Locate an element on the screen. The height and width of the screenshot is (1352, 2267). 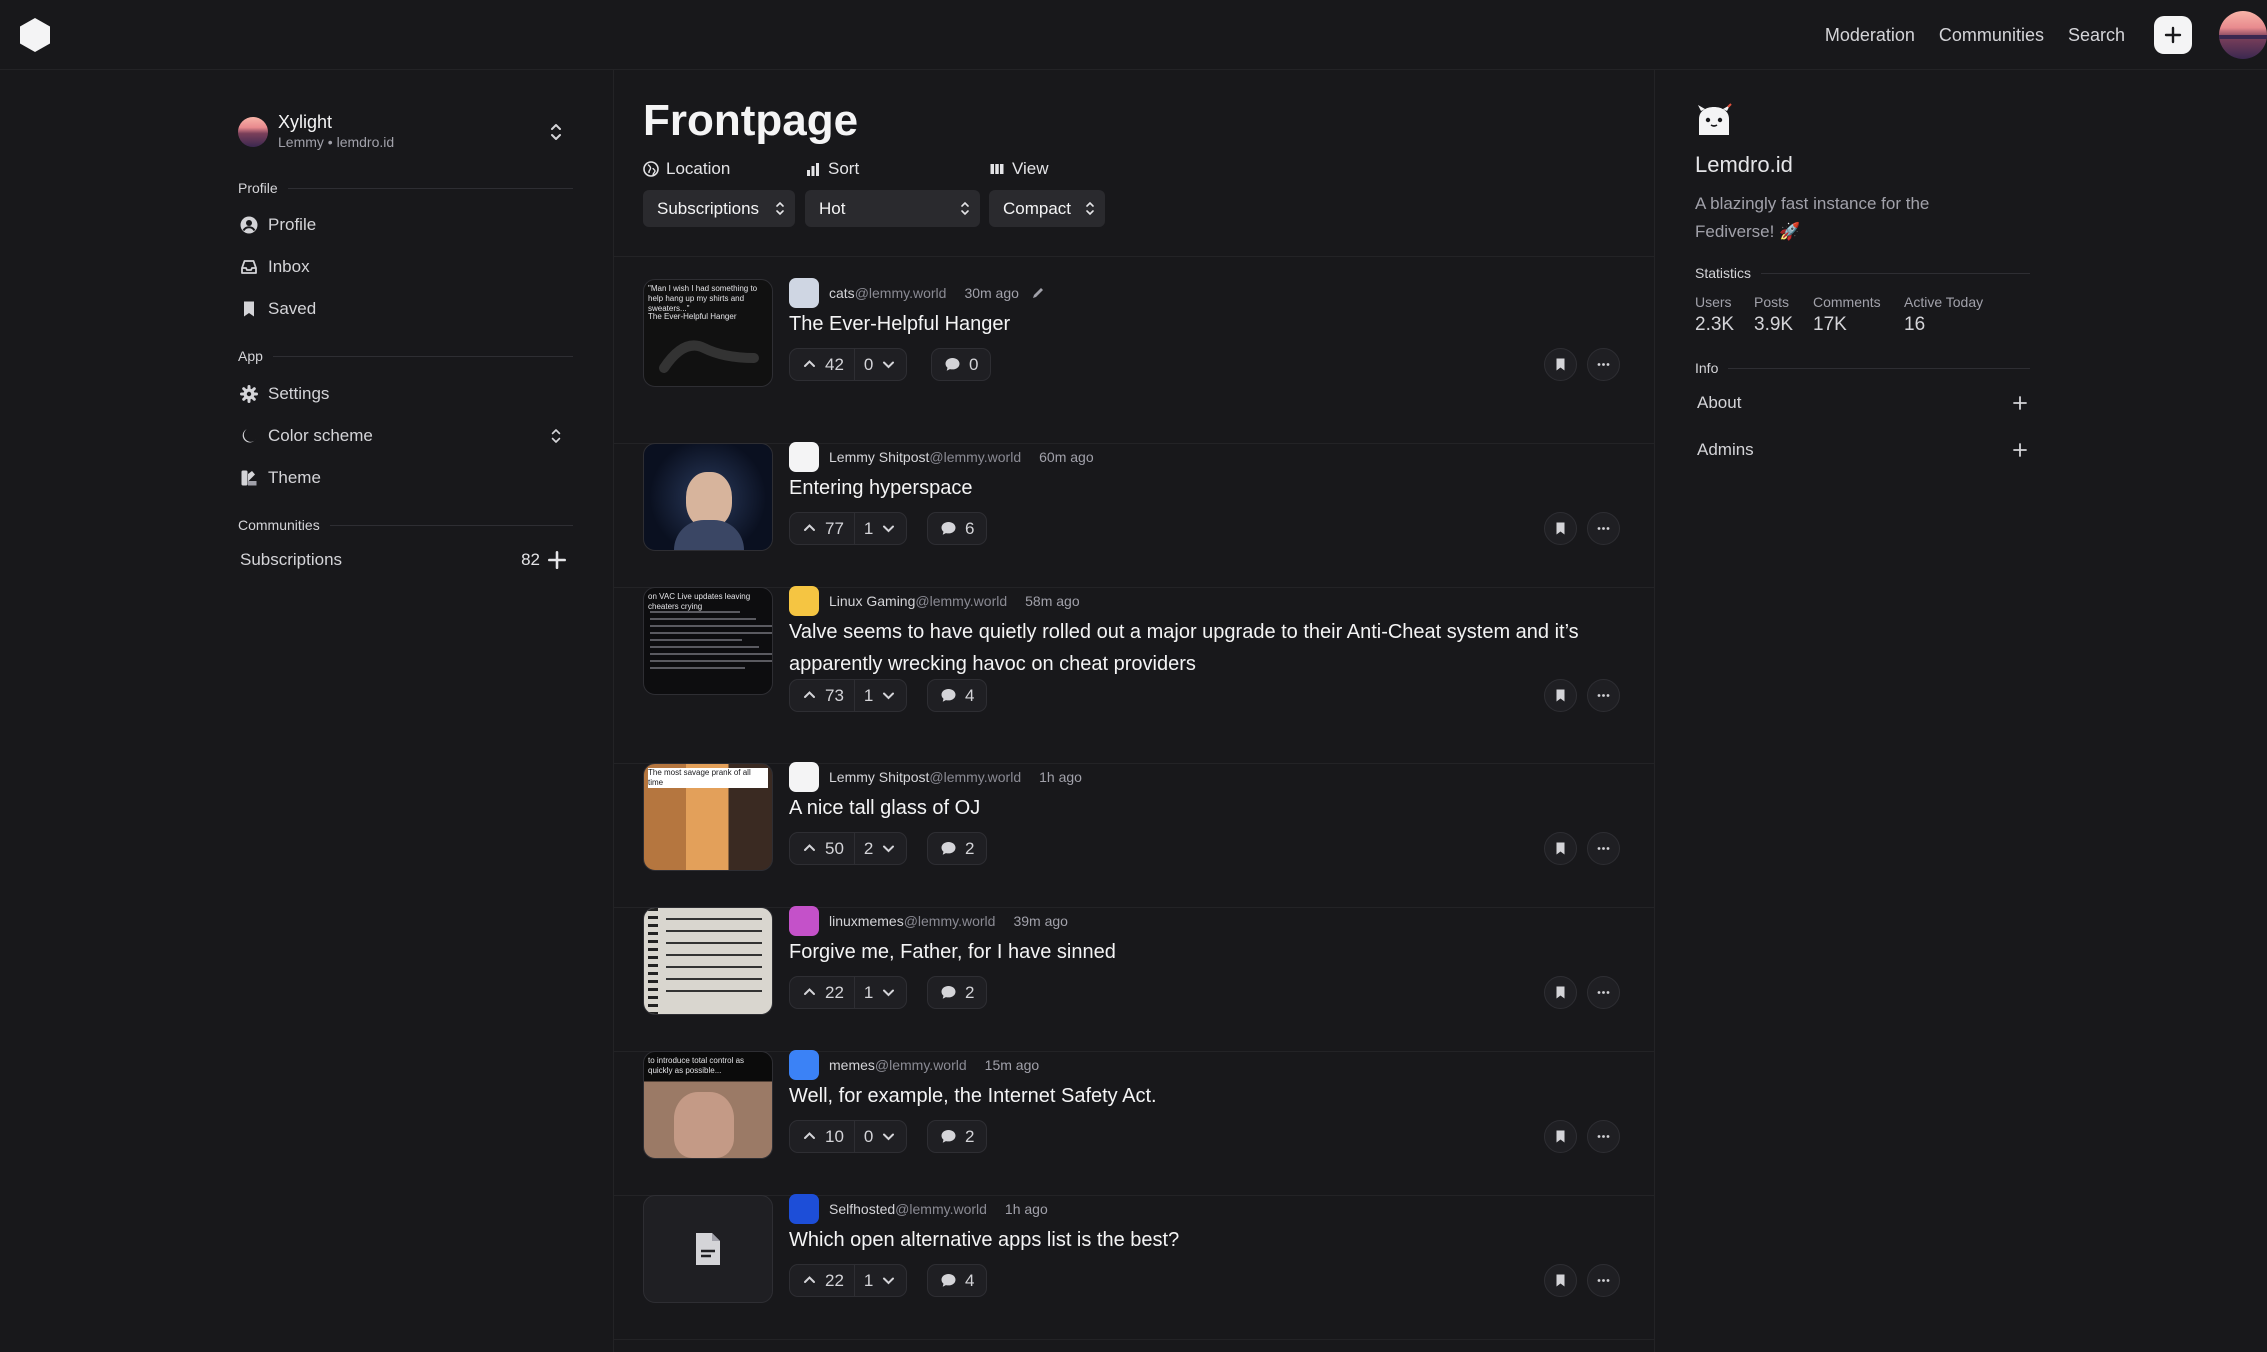
nav-moderation: Moderation is located at coordinates (1870, 35).